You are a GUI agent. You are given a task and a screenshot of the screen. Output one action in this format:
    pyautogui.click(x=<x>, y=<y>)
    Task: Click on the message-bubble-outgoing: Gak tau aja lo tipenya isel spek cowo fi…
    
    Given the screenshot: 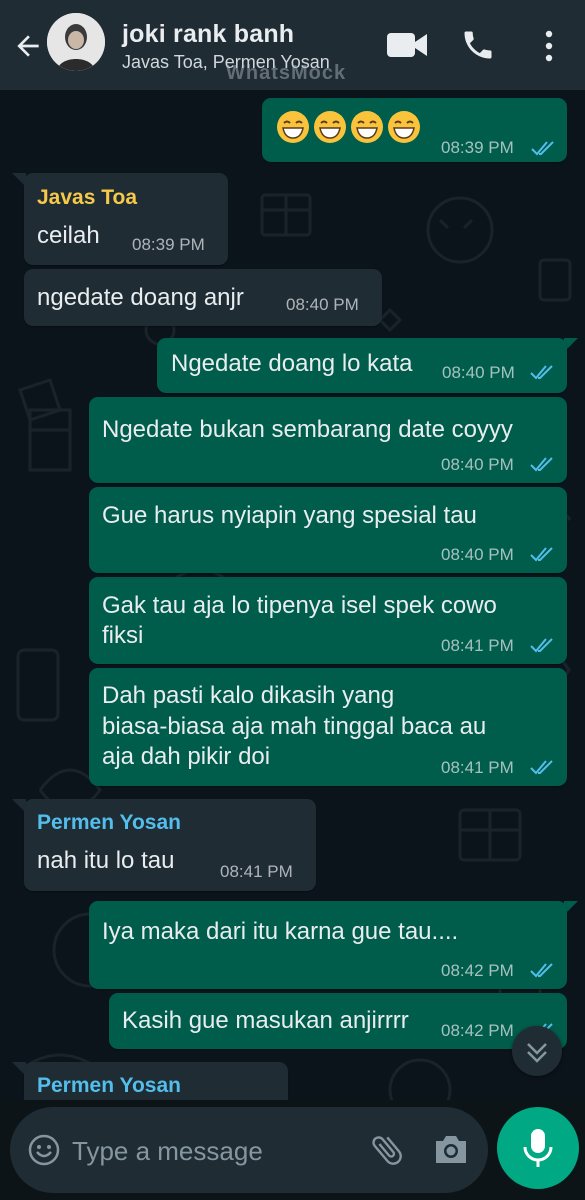 What is the action you would take?
    pyautogui.click(x=328, y=620)
    